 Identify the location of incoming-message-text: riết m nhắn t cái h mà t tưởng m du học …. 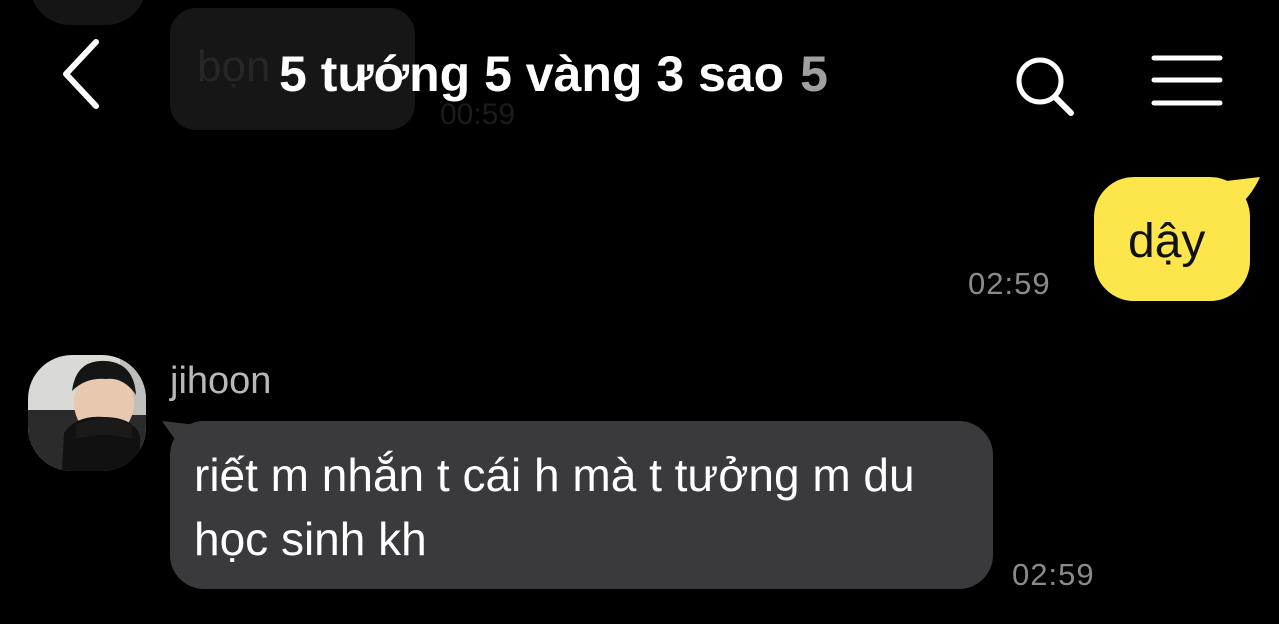
(554, 507).